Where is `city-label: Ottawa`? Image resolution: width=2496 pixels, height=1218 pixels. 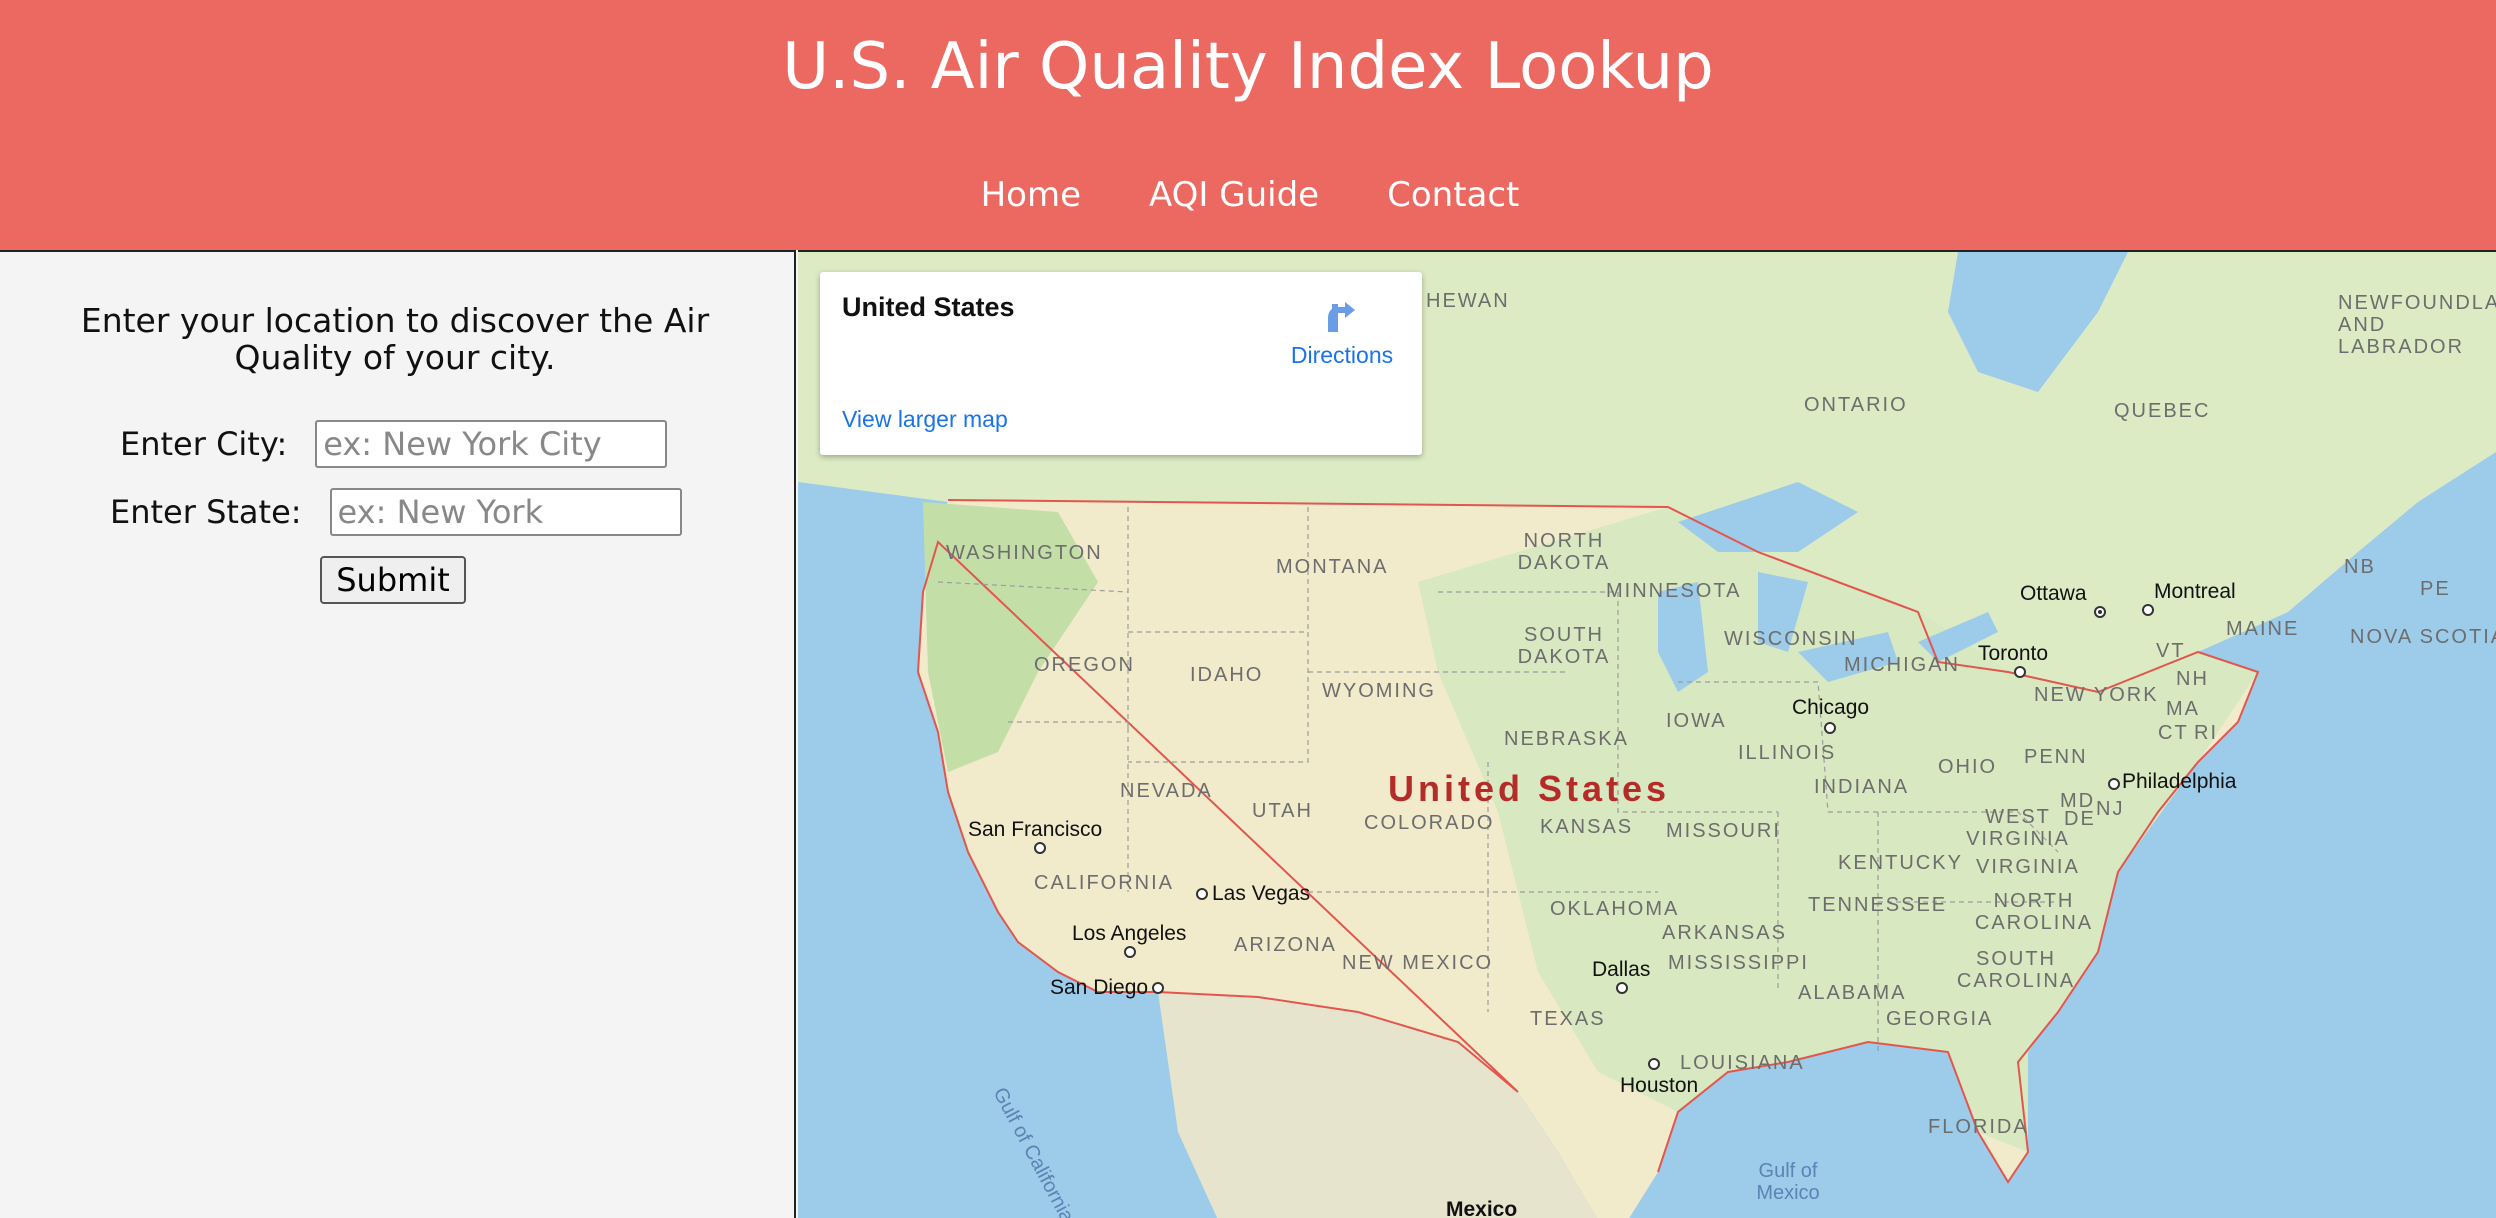 city-label: Ottawa is located at coordinates (2053, 593).